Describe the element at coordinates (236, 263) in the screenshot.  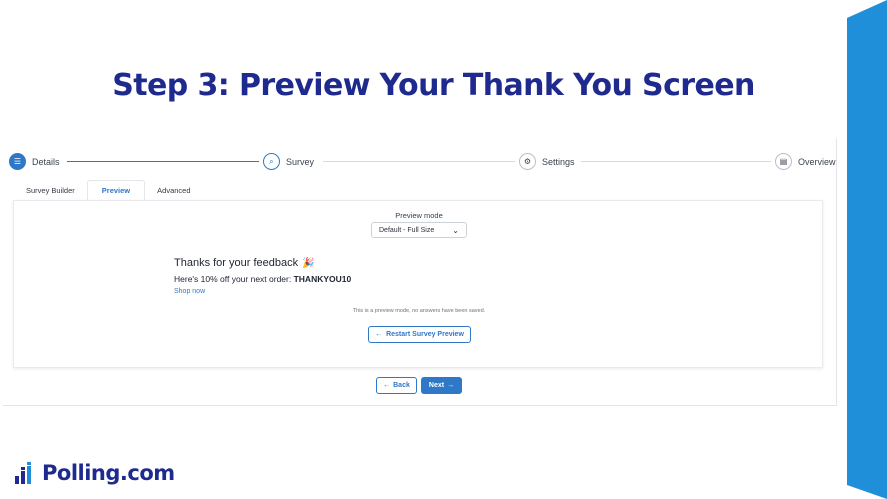
I see `thank-you-title-text: Thanks for your feedback` at that location.